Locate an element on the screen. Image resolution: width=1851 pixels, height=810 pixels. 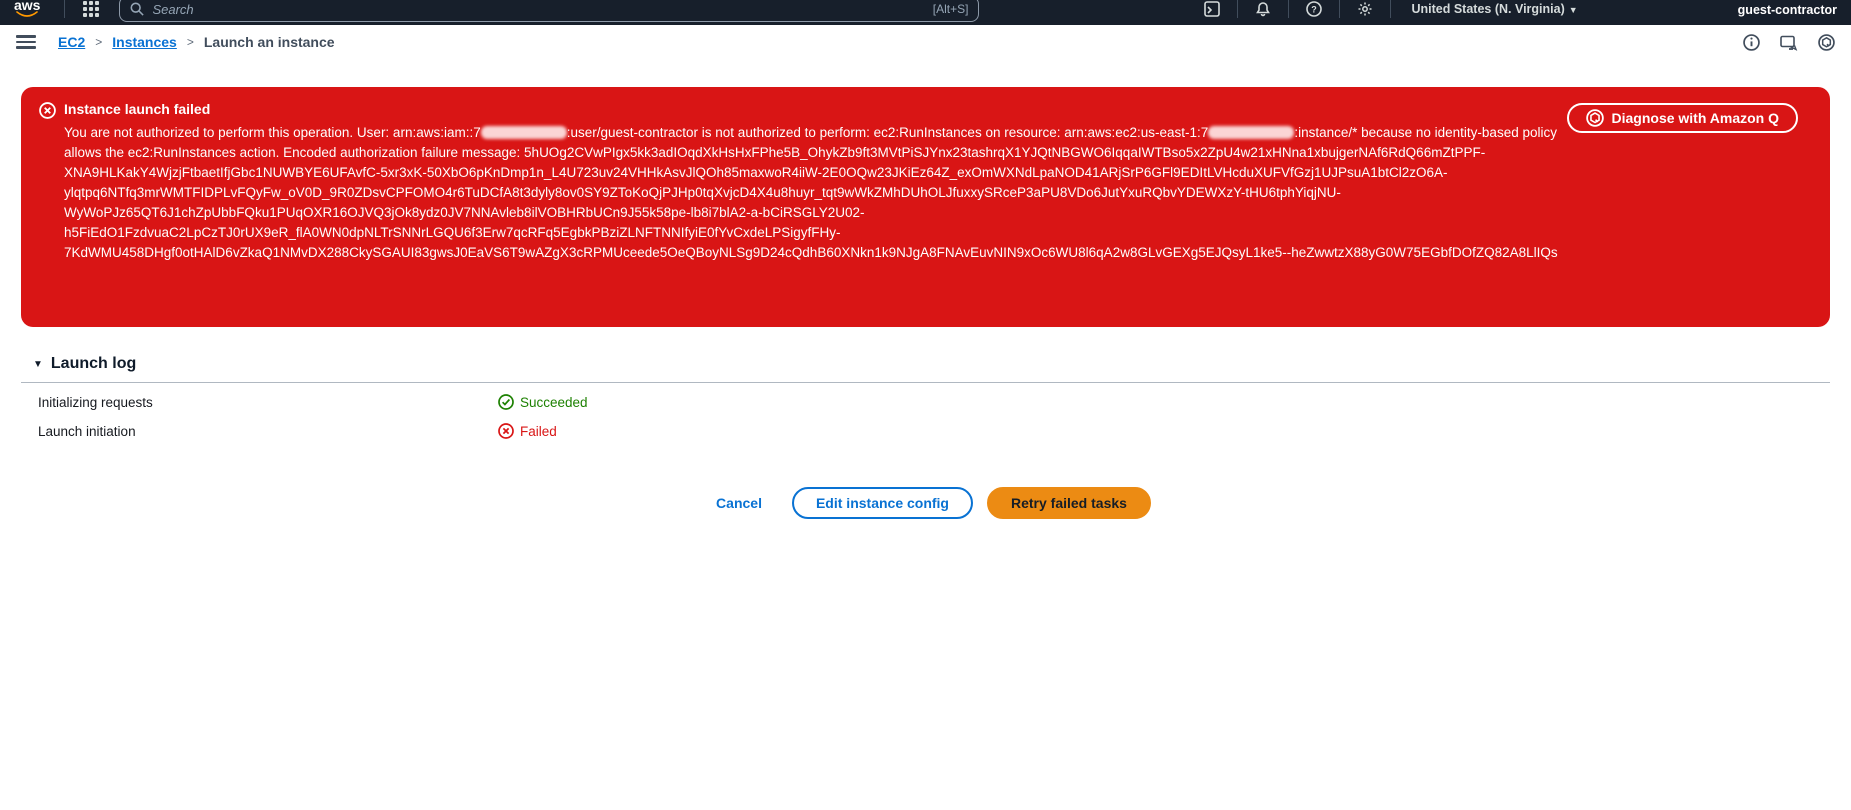
launch-log-expander: ▼ Launch log is located at coordinates (925, 369).